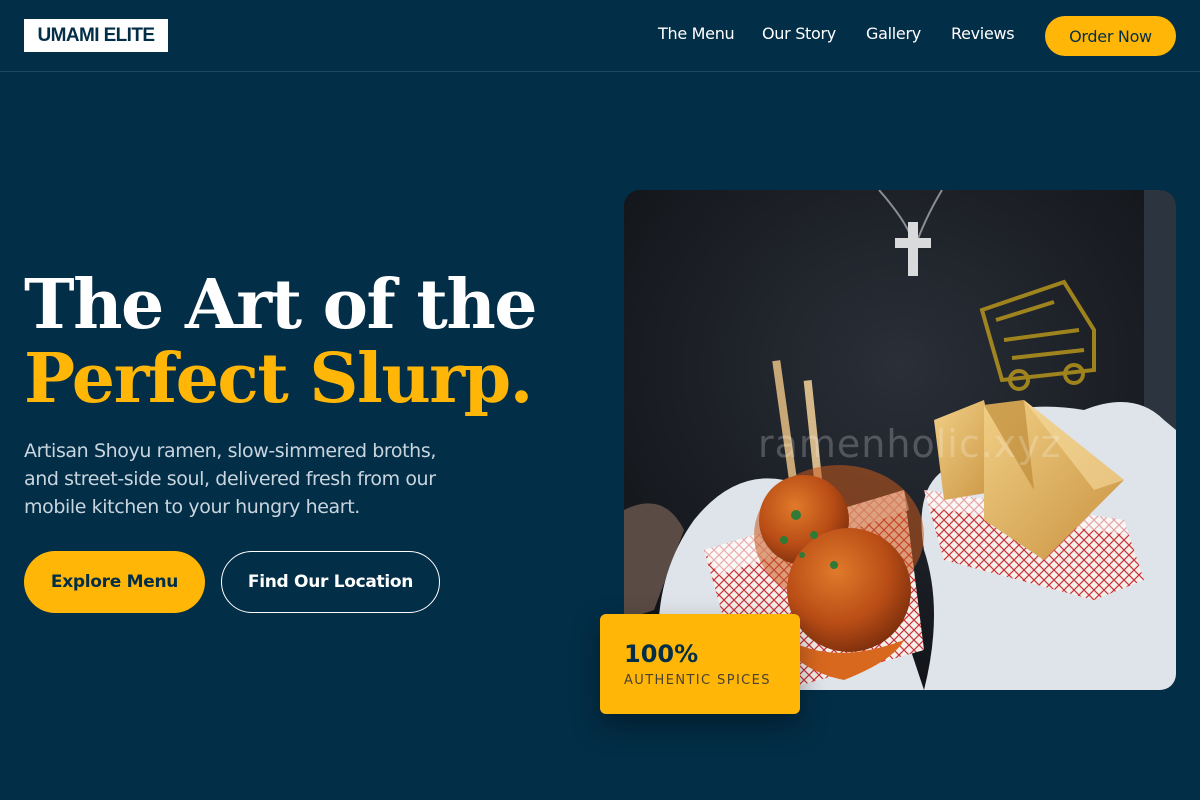  What do you see at coordinates (114, 582) in the screenshot?
I see `explore-menu-button: Explore Menu` at bounding box center [114, 582].